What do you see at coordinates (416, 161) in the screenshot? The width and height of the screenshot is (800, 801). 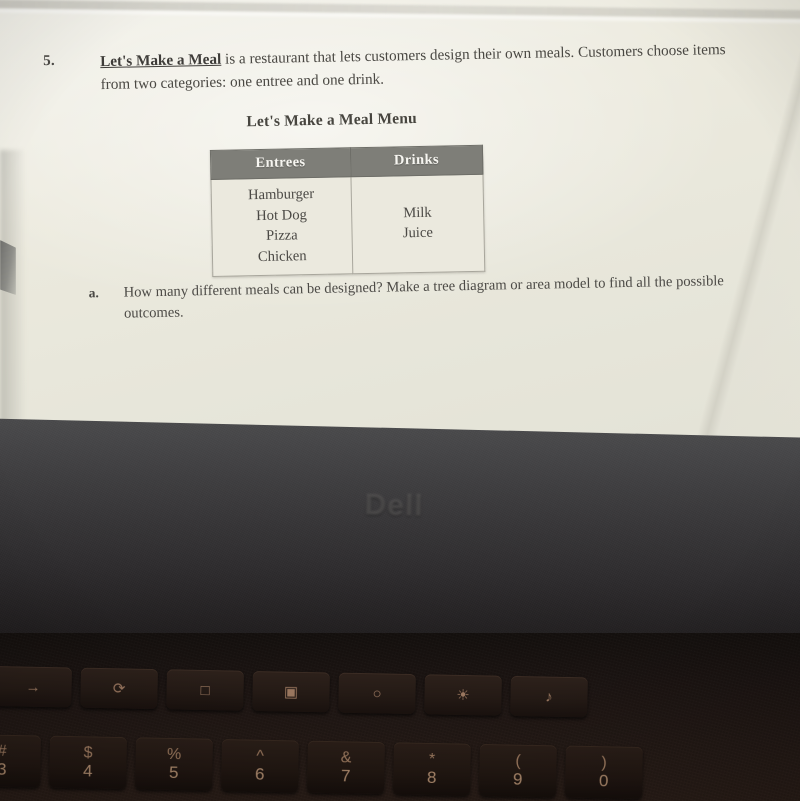 I see `column-header-drinks: Drinks` at bounding box center [416, 161].